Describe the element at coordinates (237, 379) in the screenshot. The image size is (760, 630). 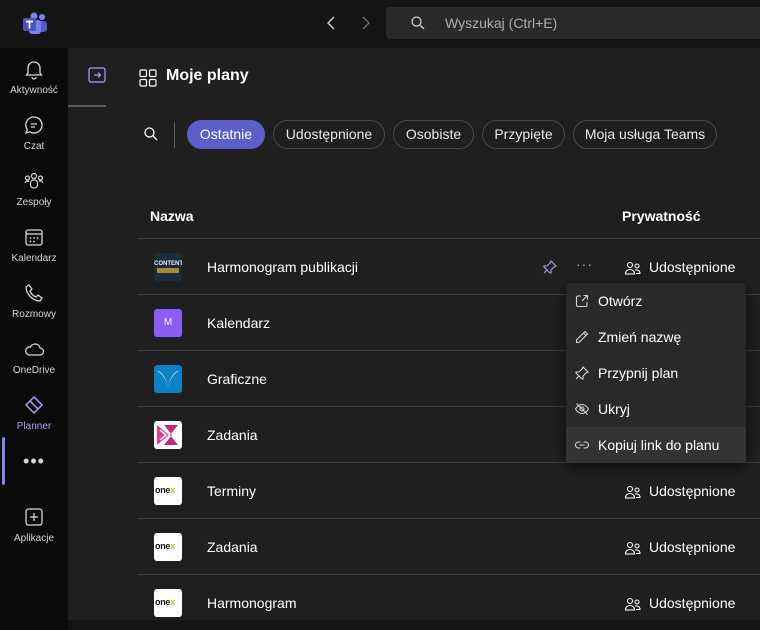
I see `plan-name: Graficzne` at that location.